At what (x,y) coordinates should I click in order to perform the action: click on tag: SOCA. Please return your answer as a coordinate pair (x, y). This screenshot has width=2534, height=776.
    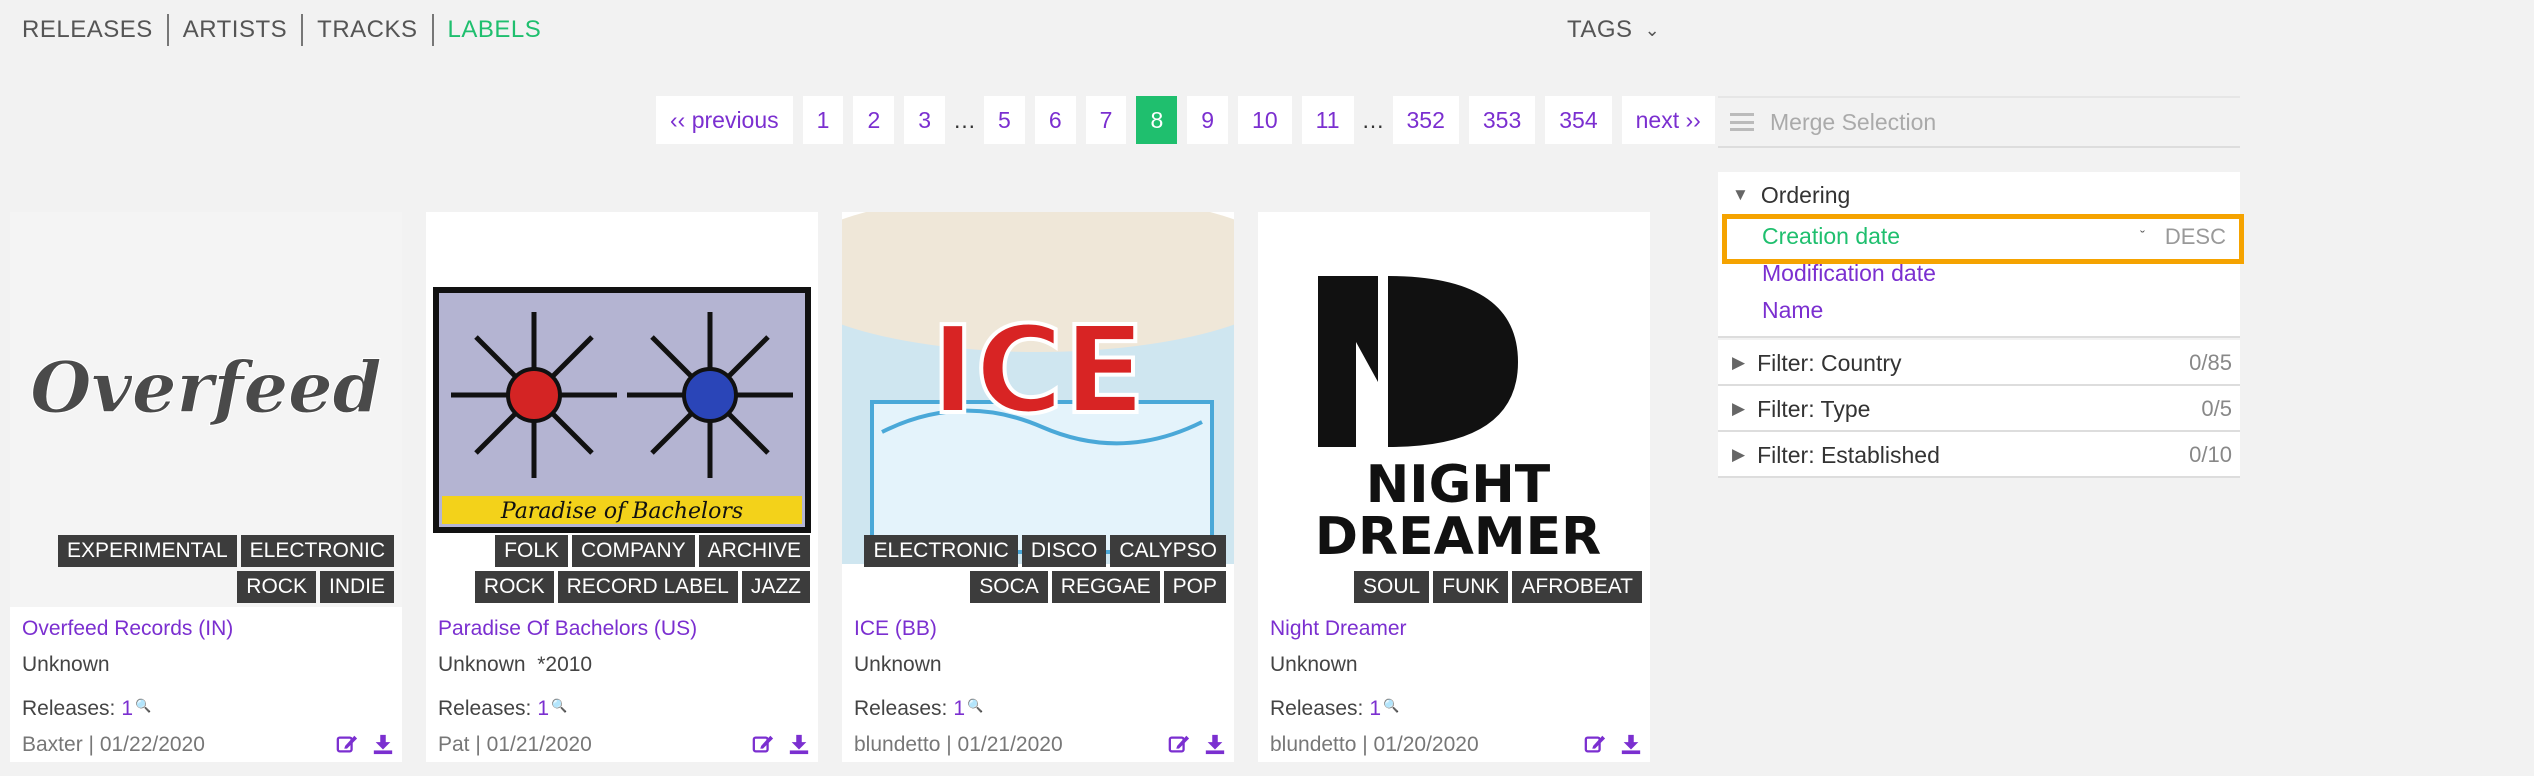
    Looking at the image, I should click on (1009, 587).